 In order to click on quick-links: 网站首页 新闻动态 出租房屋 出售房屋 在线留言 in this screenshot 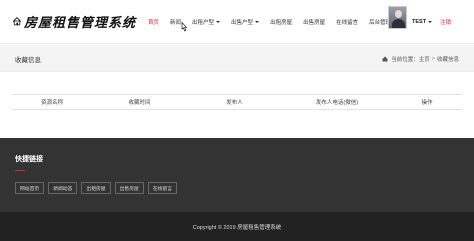, I will do `click(98, 188)`.